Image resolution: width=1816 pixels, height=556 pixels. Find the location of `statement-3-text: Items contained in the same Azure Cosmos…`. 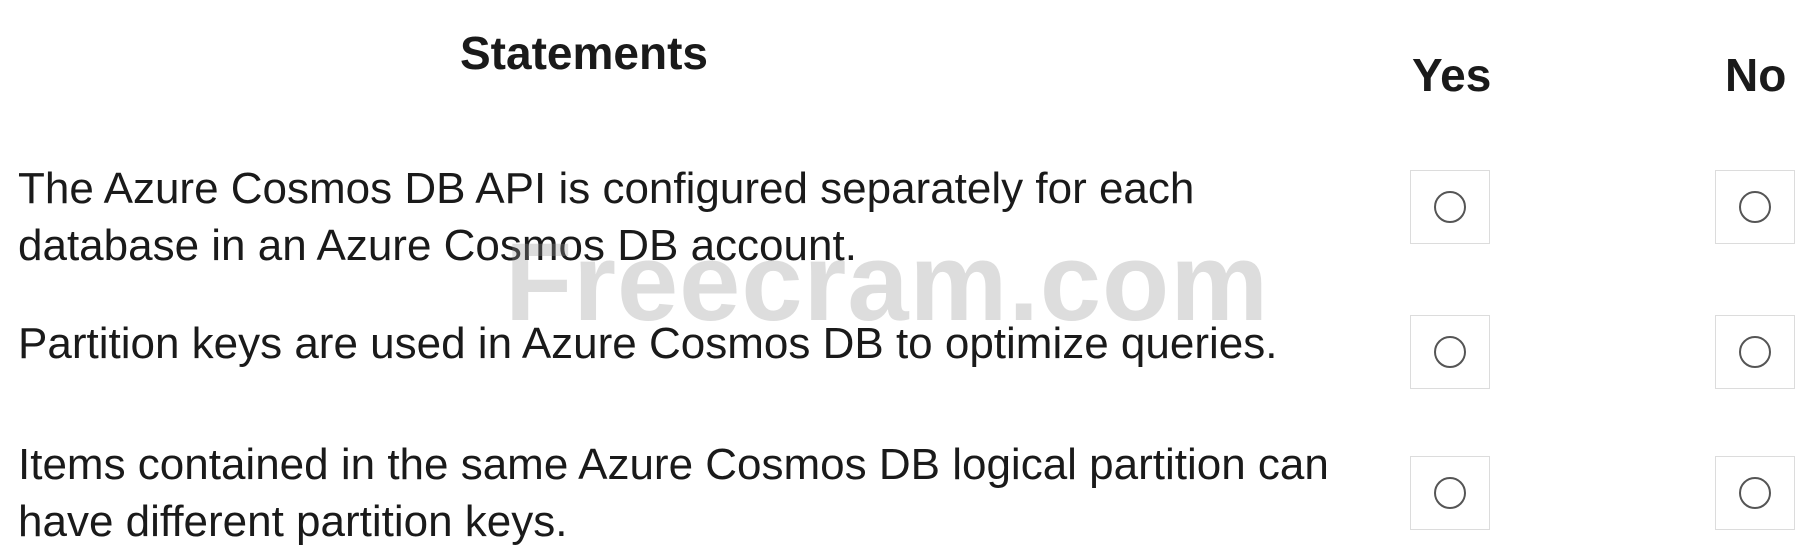

statement-3-text: Items contained in the same Azure Cosmos… is located at coordinates (673, 493).